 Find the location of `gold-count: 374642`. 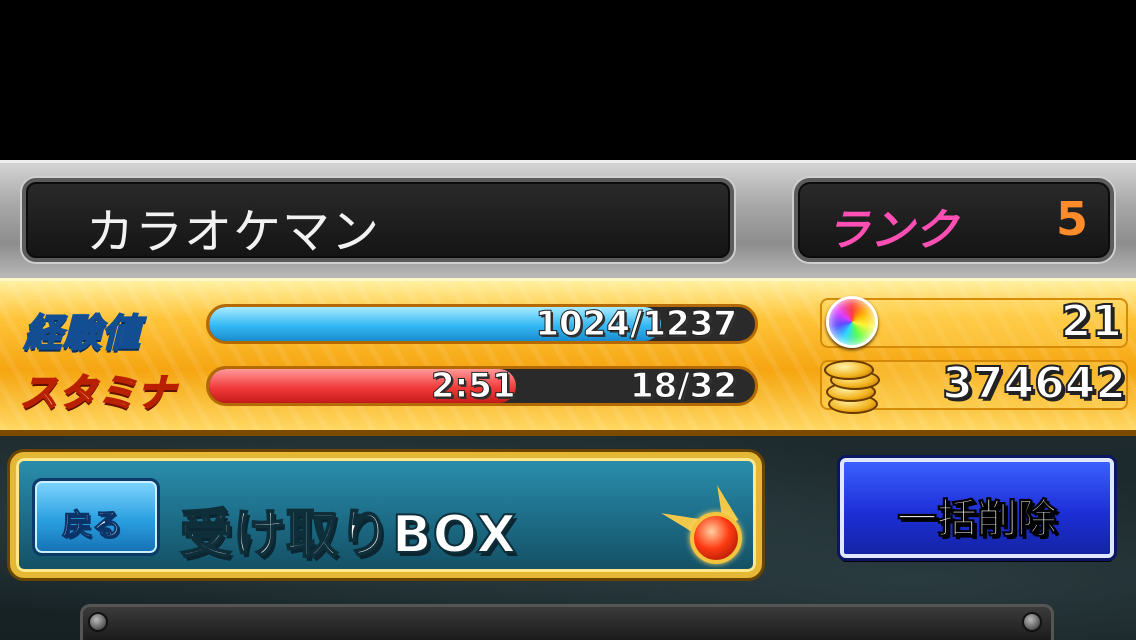

gold-count: 374642 is located at coordinates (1034, 383).